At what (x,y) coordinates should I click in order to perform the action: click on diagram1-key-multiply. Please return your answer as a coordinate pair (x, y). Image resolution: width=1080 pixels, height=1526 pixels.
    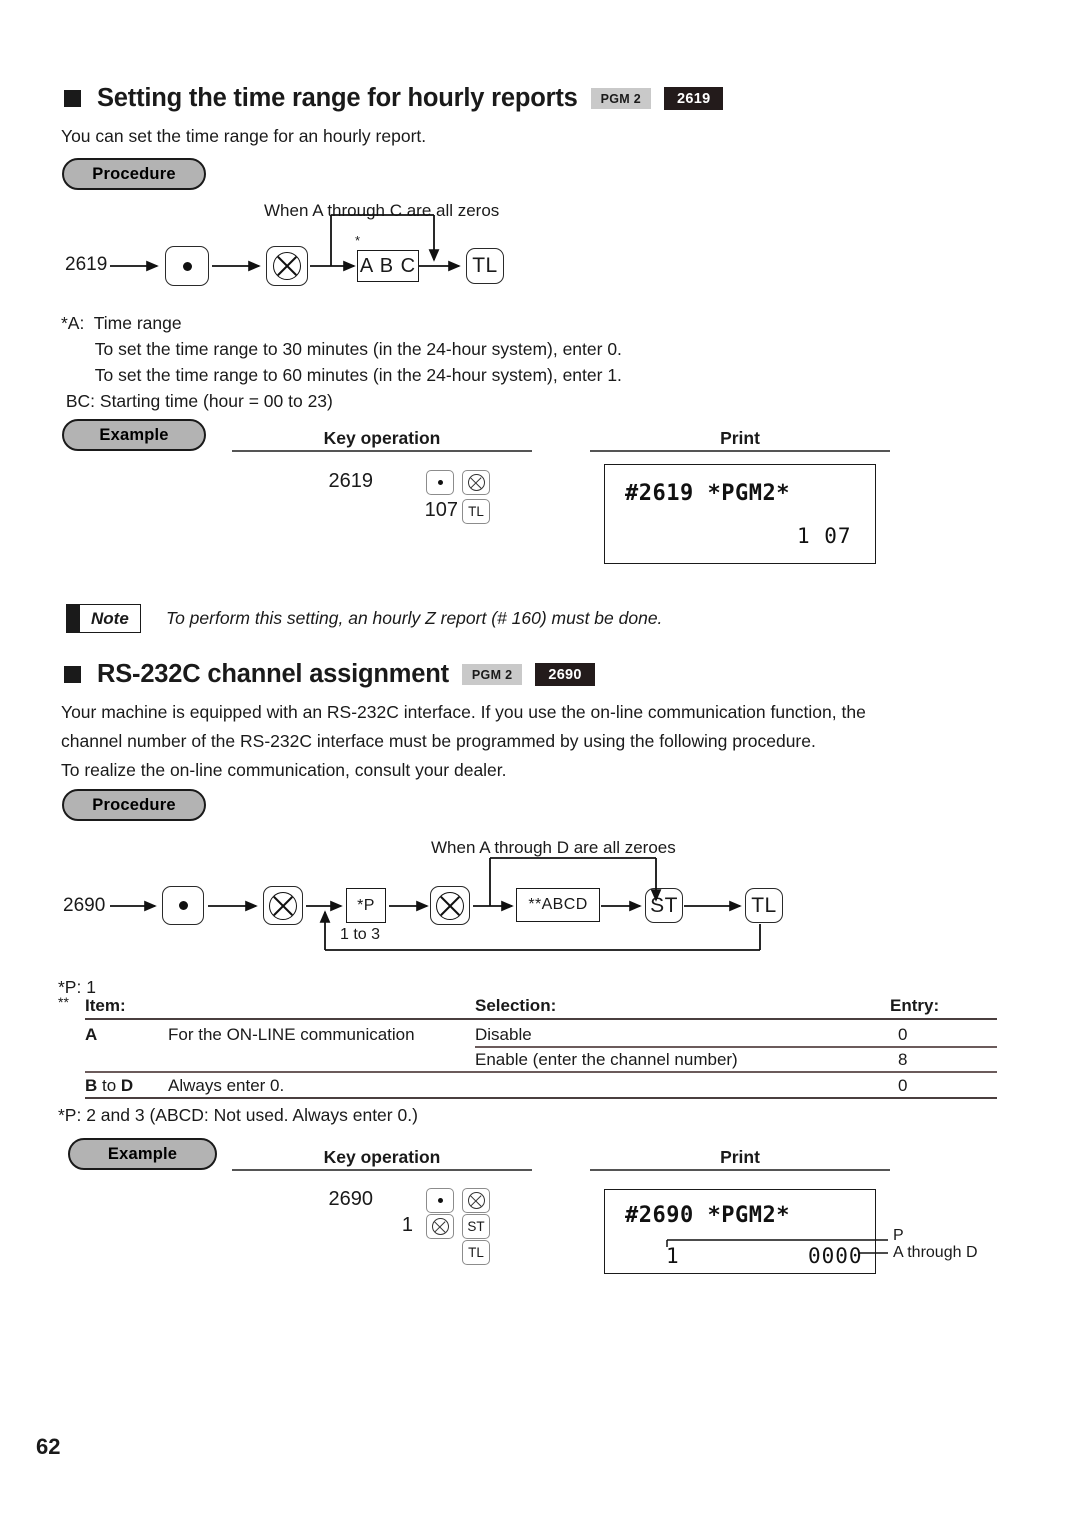
    Looking at the image, I should click on (287, 266).